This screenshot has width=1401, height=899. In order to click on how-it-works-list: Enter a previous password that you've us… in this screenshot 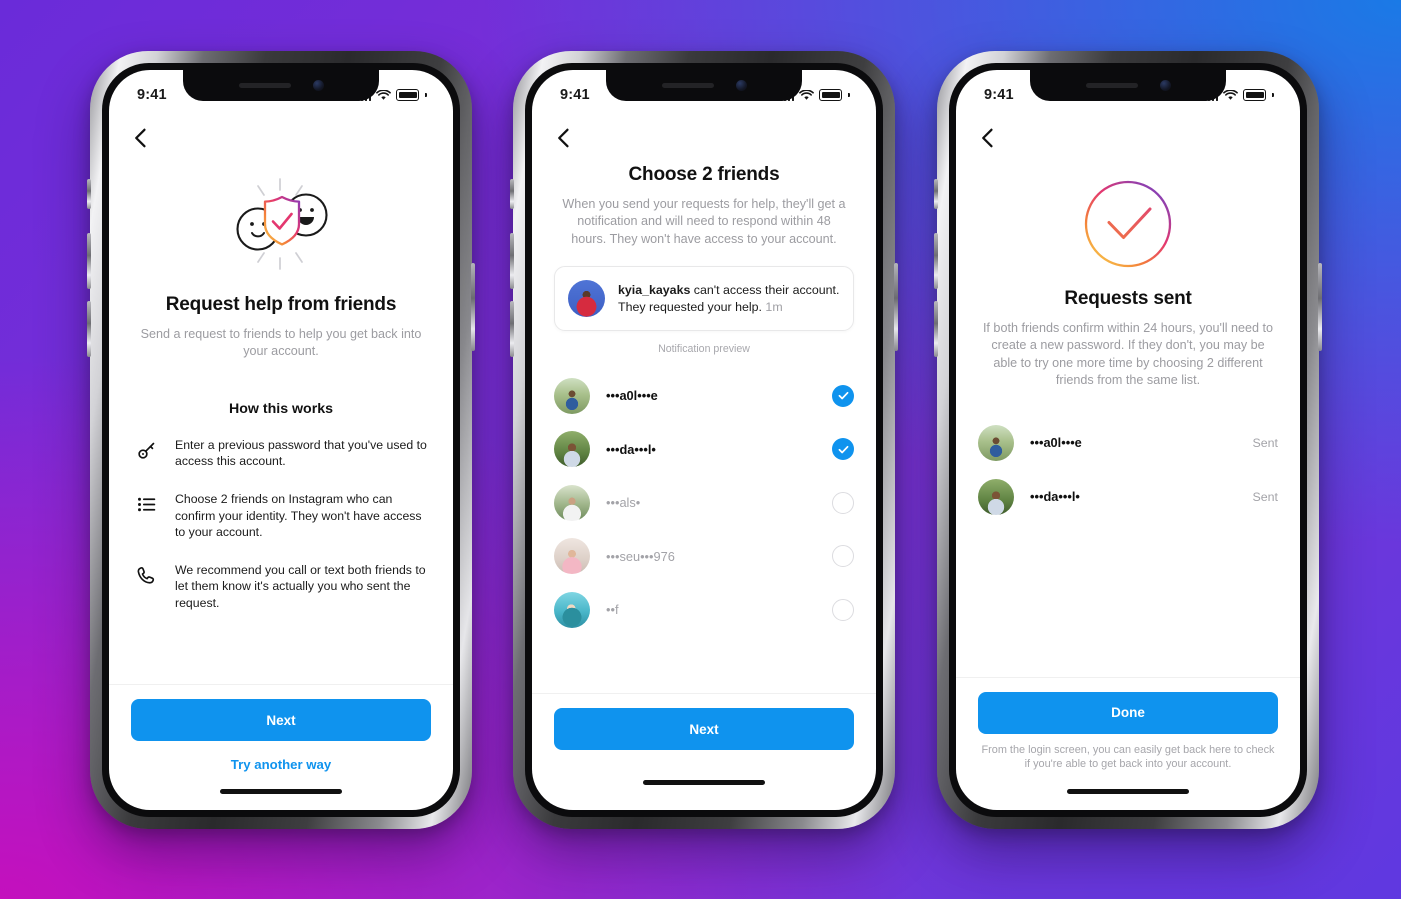, I will do `click(281, 524)`.